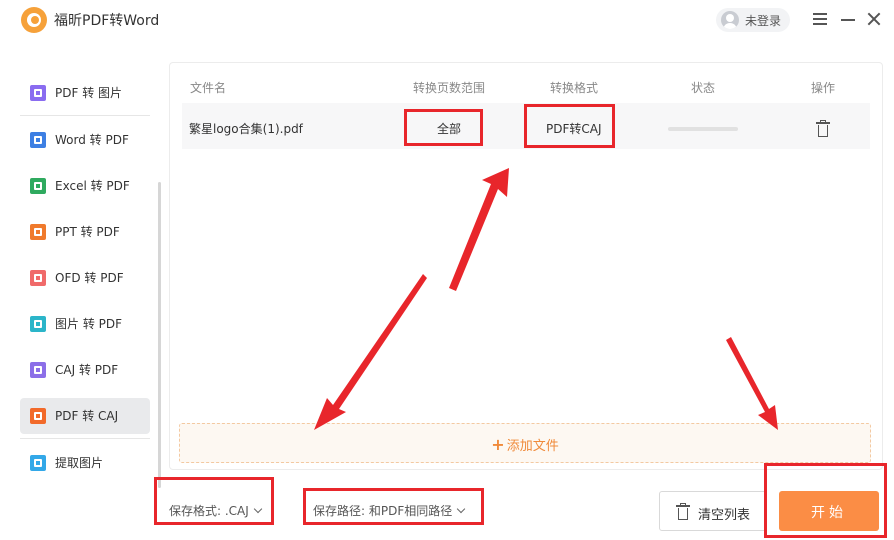 This screenshot has height=540, width=894. Describe the element at coordinates (479, 229) in the screenshot. I see `annotation-arrow-up` at that location.